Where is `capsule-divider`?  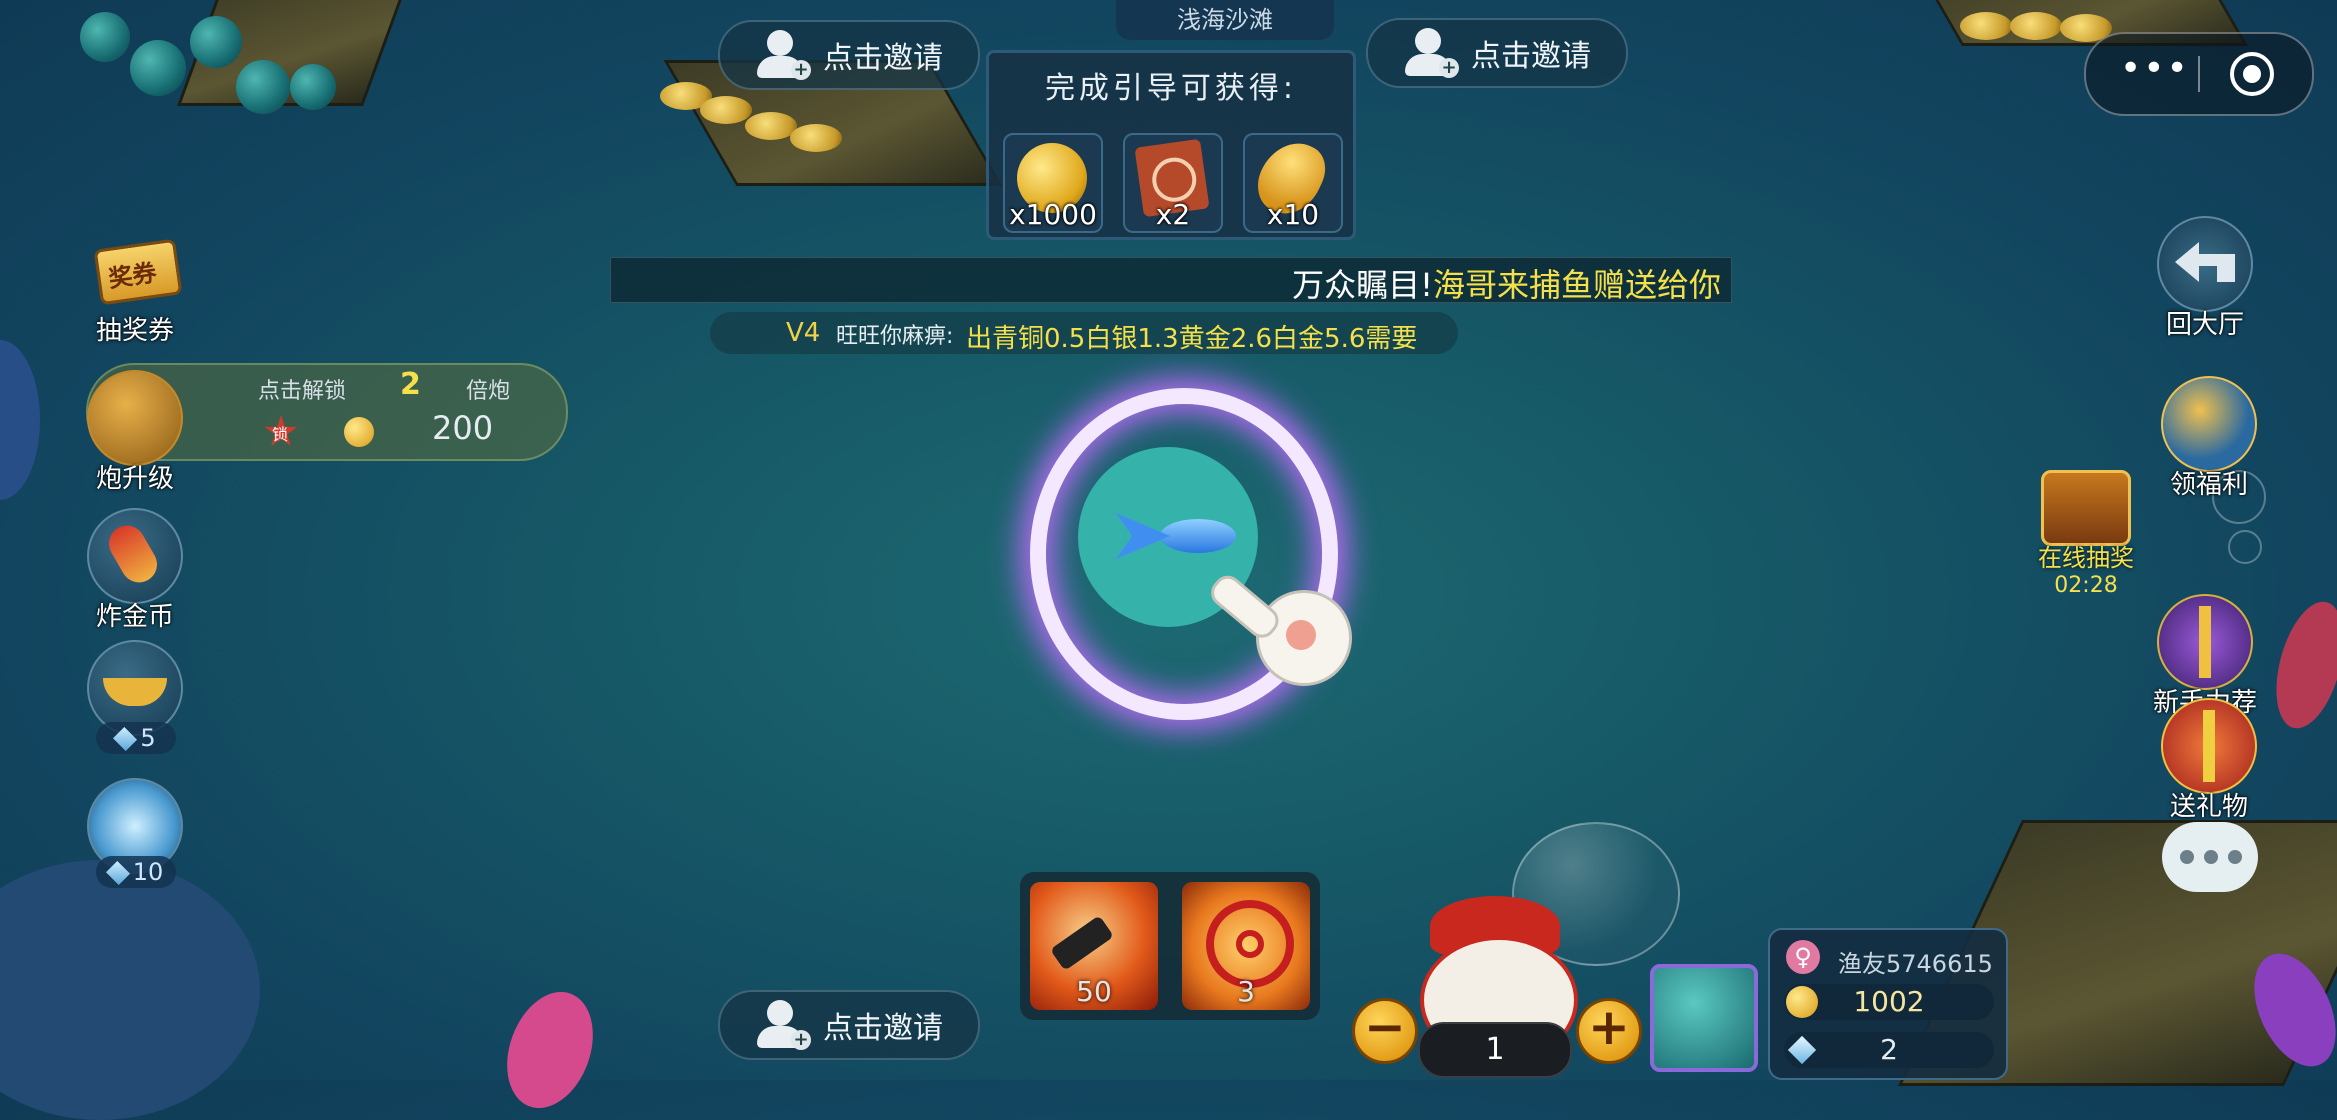
capsule-divider is located at coordinates (2199, 74).